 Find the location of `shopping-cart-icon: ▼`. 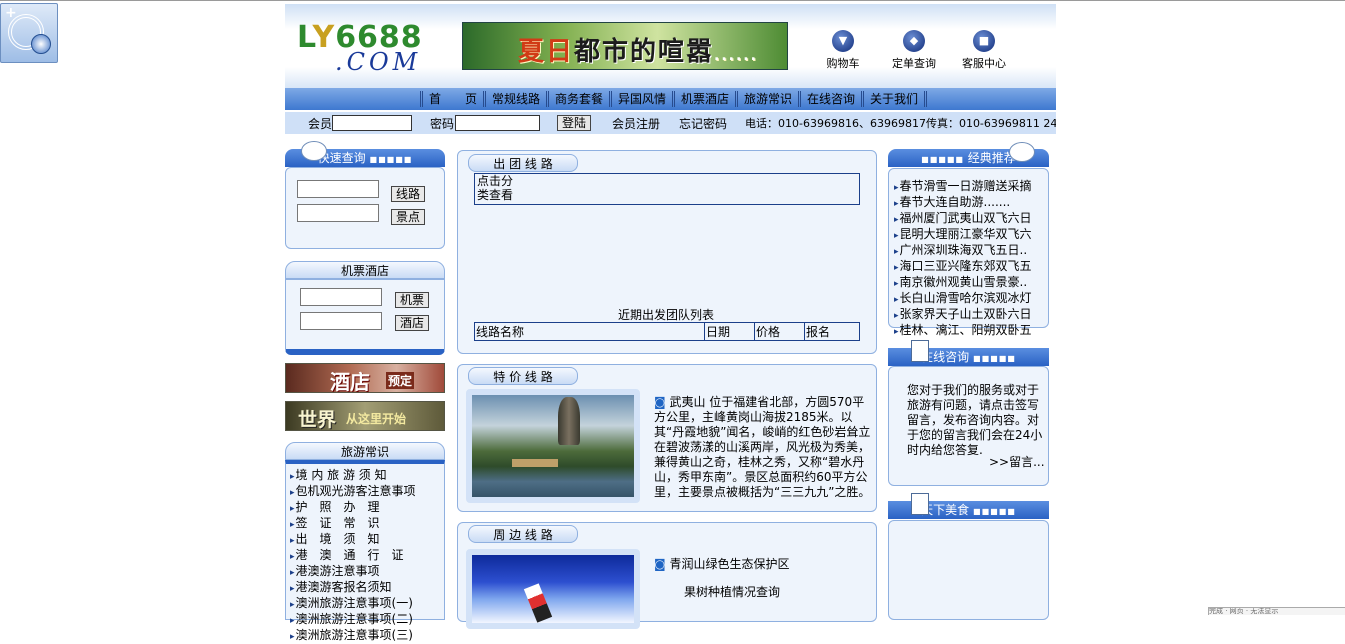

shopping-cart-icon: ▼ is located at coordinates (843, 41).